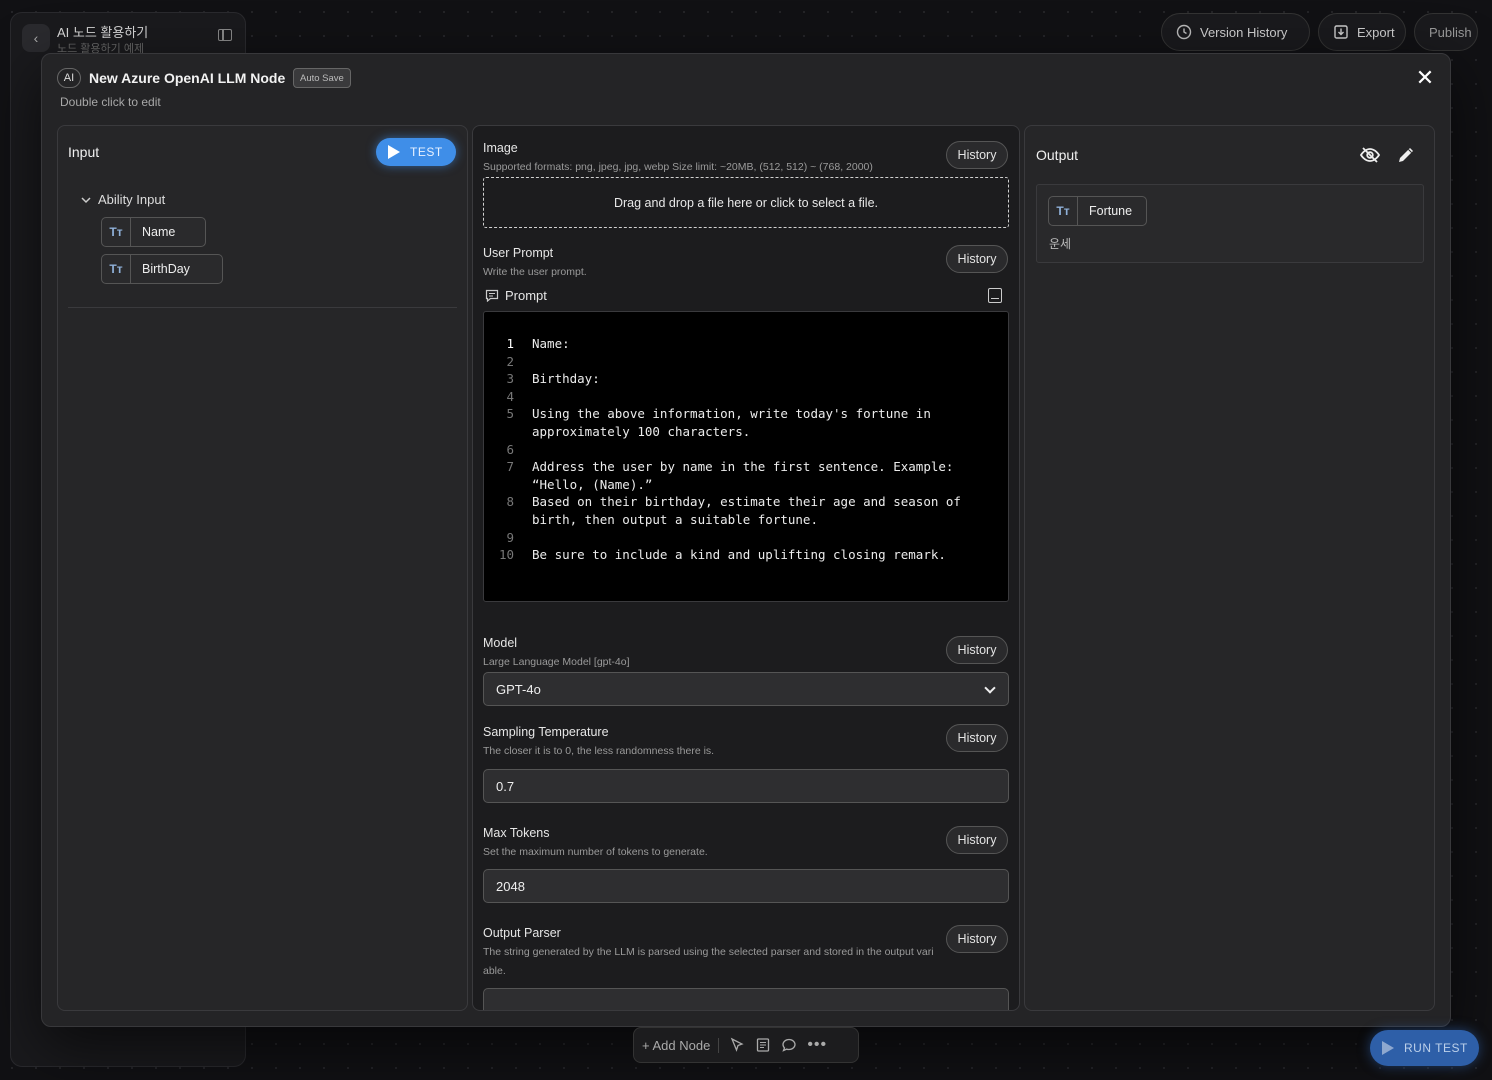  Describe the element at coordinates (737, 1045) in the screenshot. I see `pointer-icon` at that location.